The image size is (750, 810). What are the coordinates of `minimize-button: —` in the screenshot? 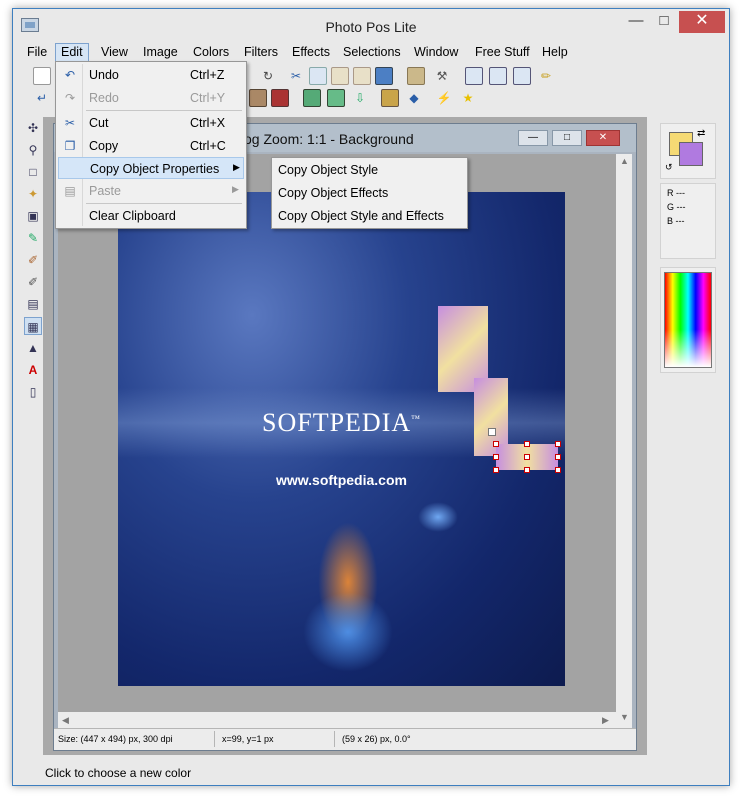 It's located at (636, 22).